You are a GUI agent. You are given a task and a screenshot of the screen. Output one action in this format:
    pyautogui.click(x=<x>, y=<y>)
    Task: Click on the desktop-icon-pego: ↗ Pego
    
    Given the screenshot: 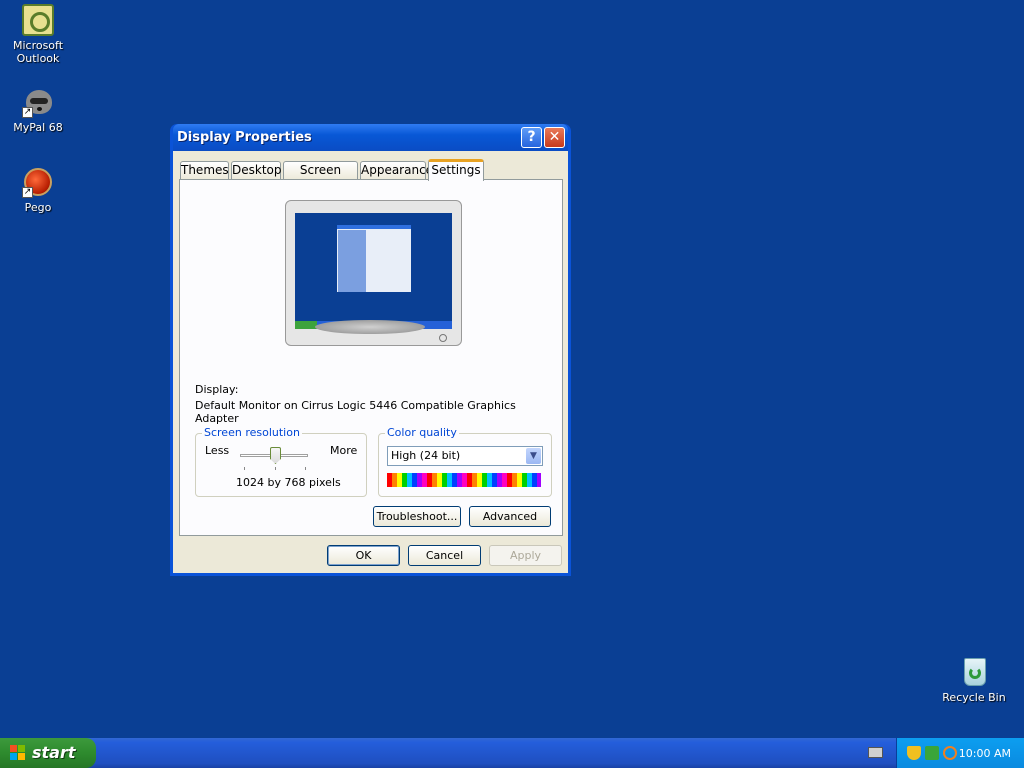 What is the action you would take?
    pyautogui.click(x=38, y=190)
    